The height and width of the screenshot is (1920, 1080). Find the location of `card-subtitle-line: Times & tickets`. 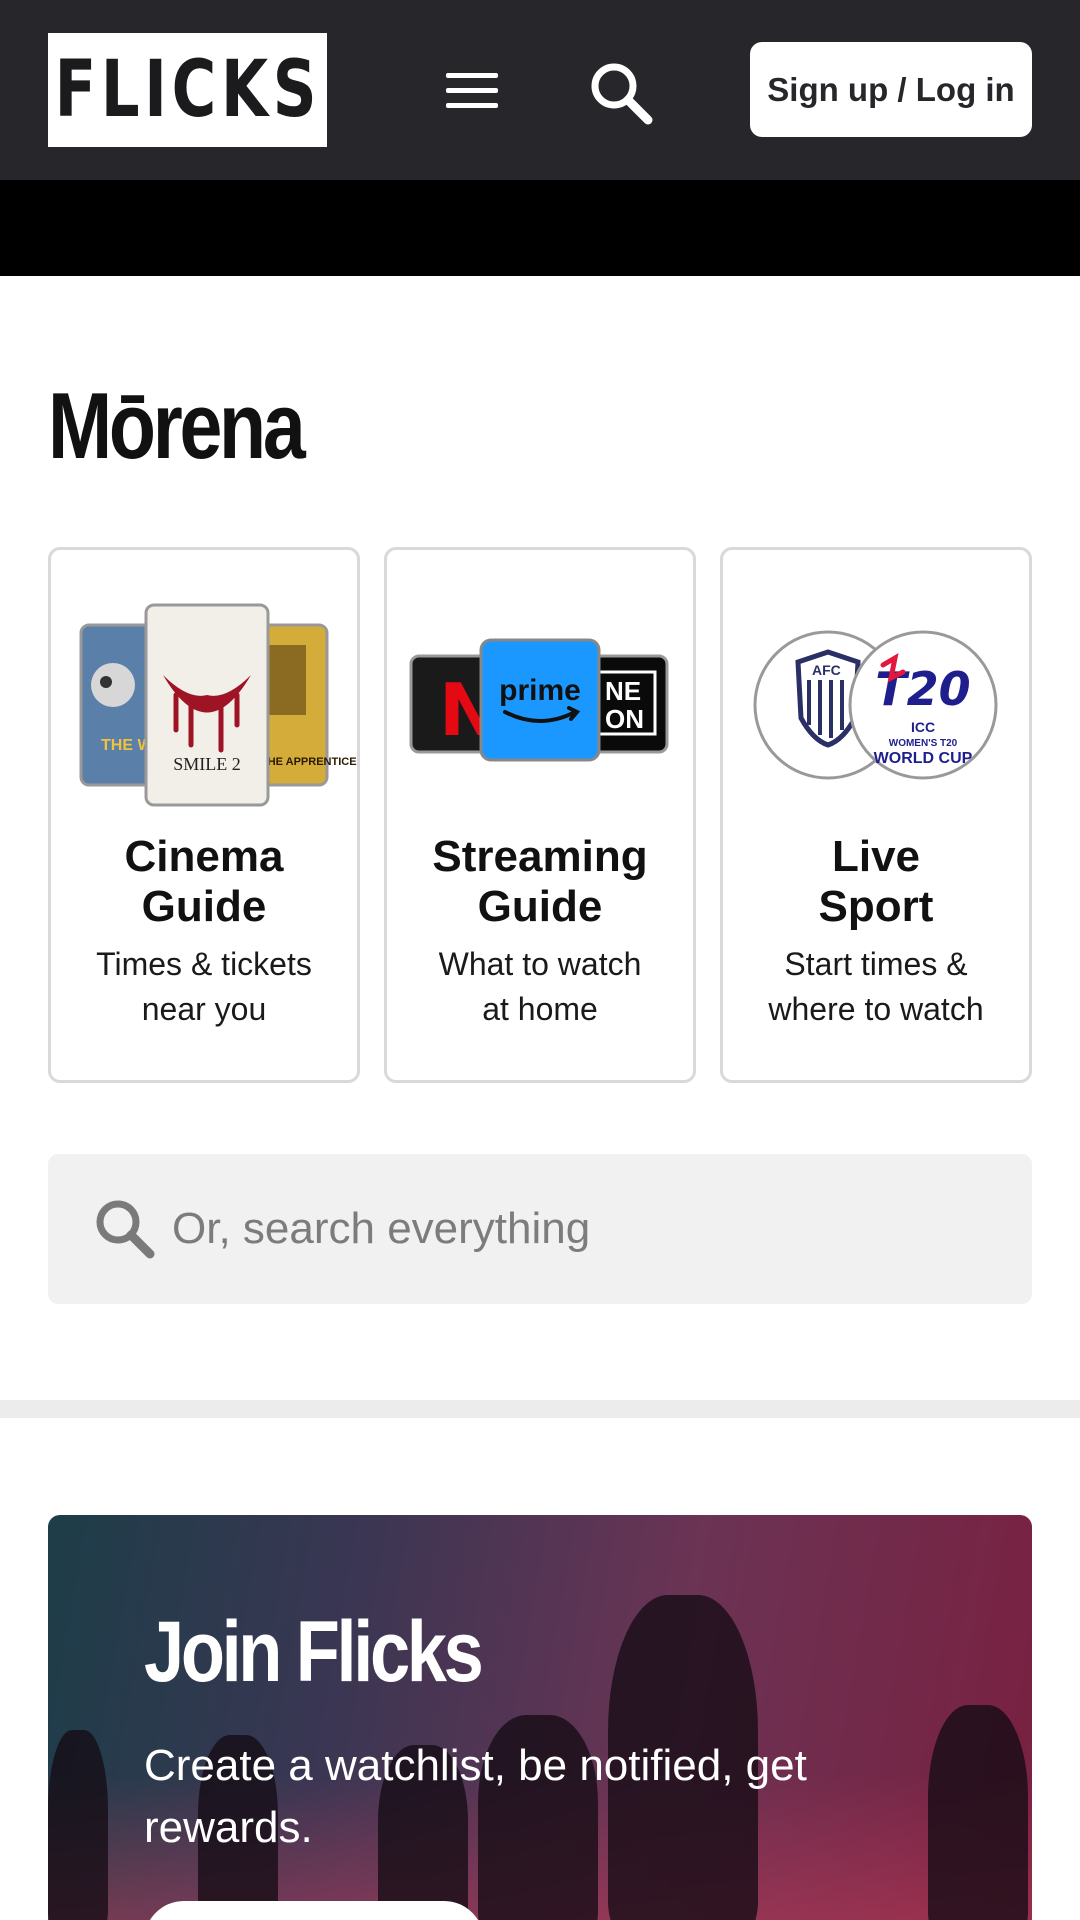

card-subtitle-line: Times & tickets is located at coordinates (204, 964).